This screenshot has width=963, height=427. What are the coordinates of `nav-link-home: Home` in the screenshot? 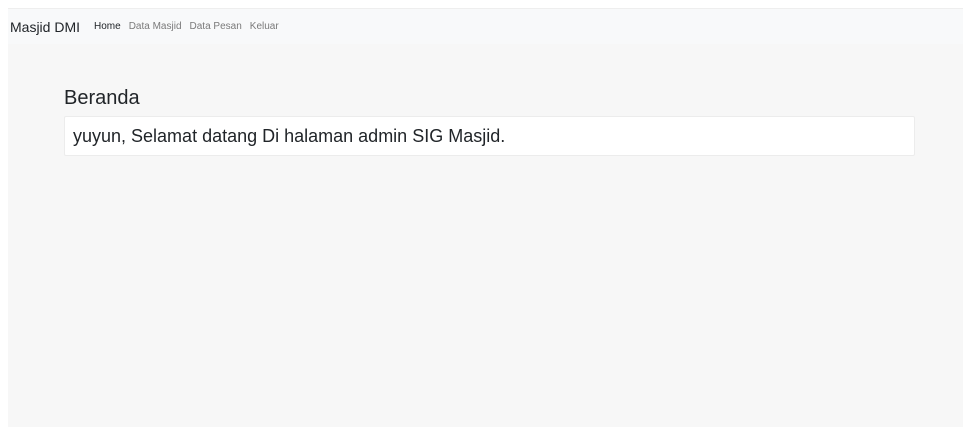 It's located at (107, 26).